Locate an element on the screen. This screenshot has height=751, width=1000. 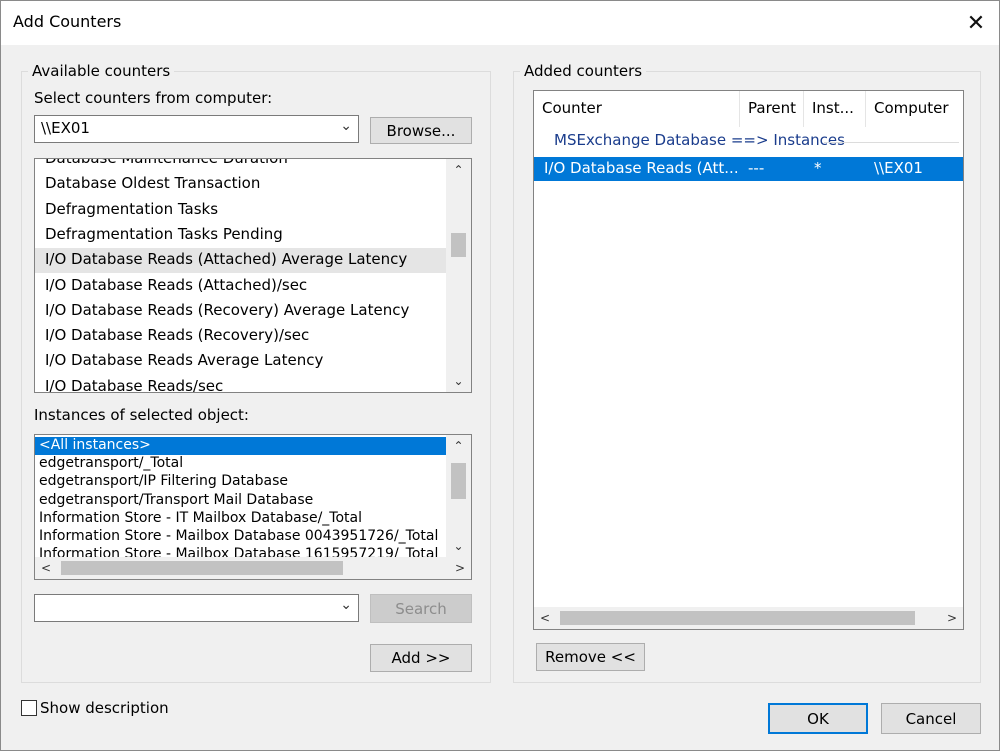
search-button: Search is located at coordinates (421, 608).